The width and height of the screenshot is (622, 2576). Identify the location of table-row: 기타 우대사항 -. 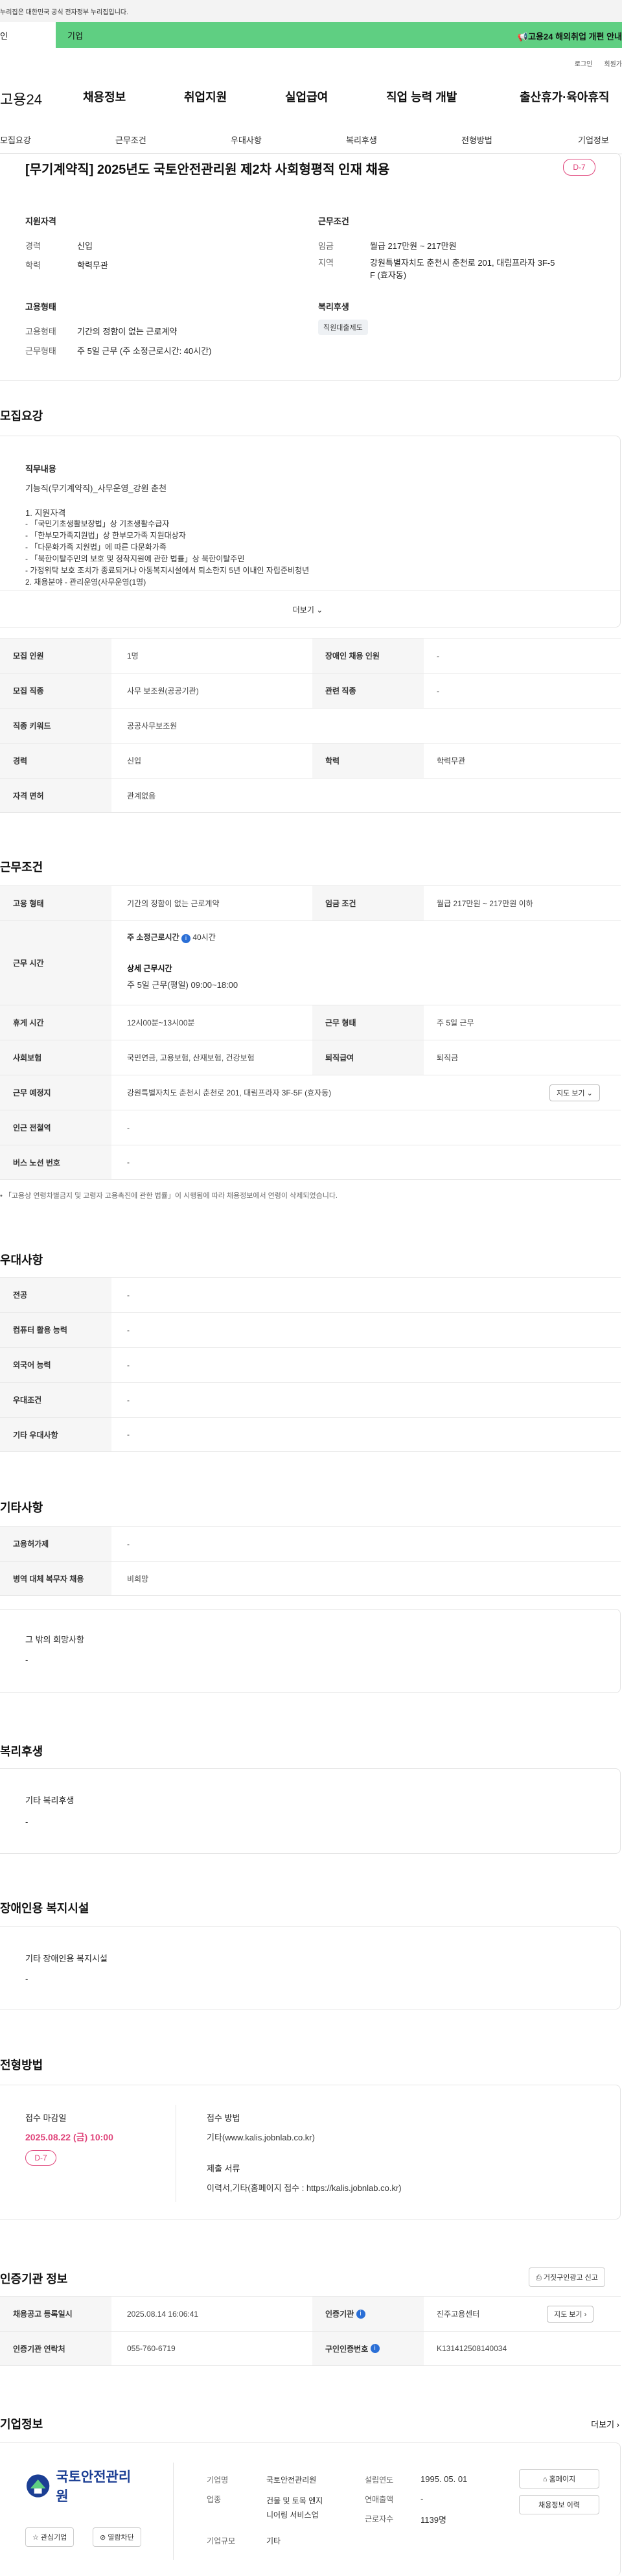
(310, 1434).